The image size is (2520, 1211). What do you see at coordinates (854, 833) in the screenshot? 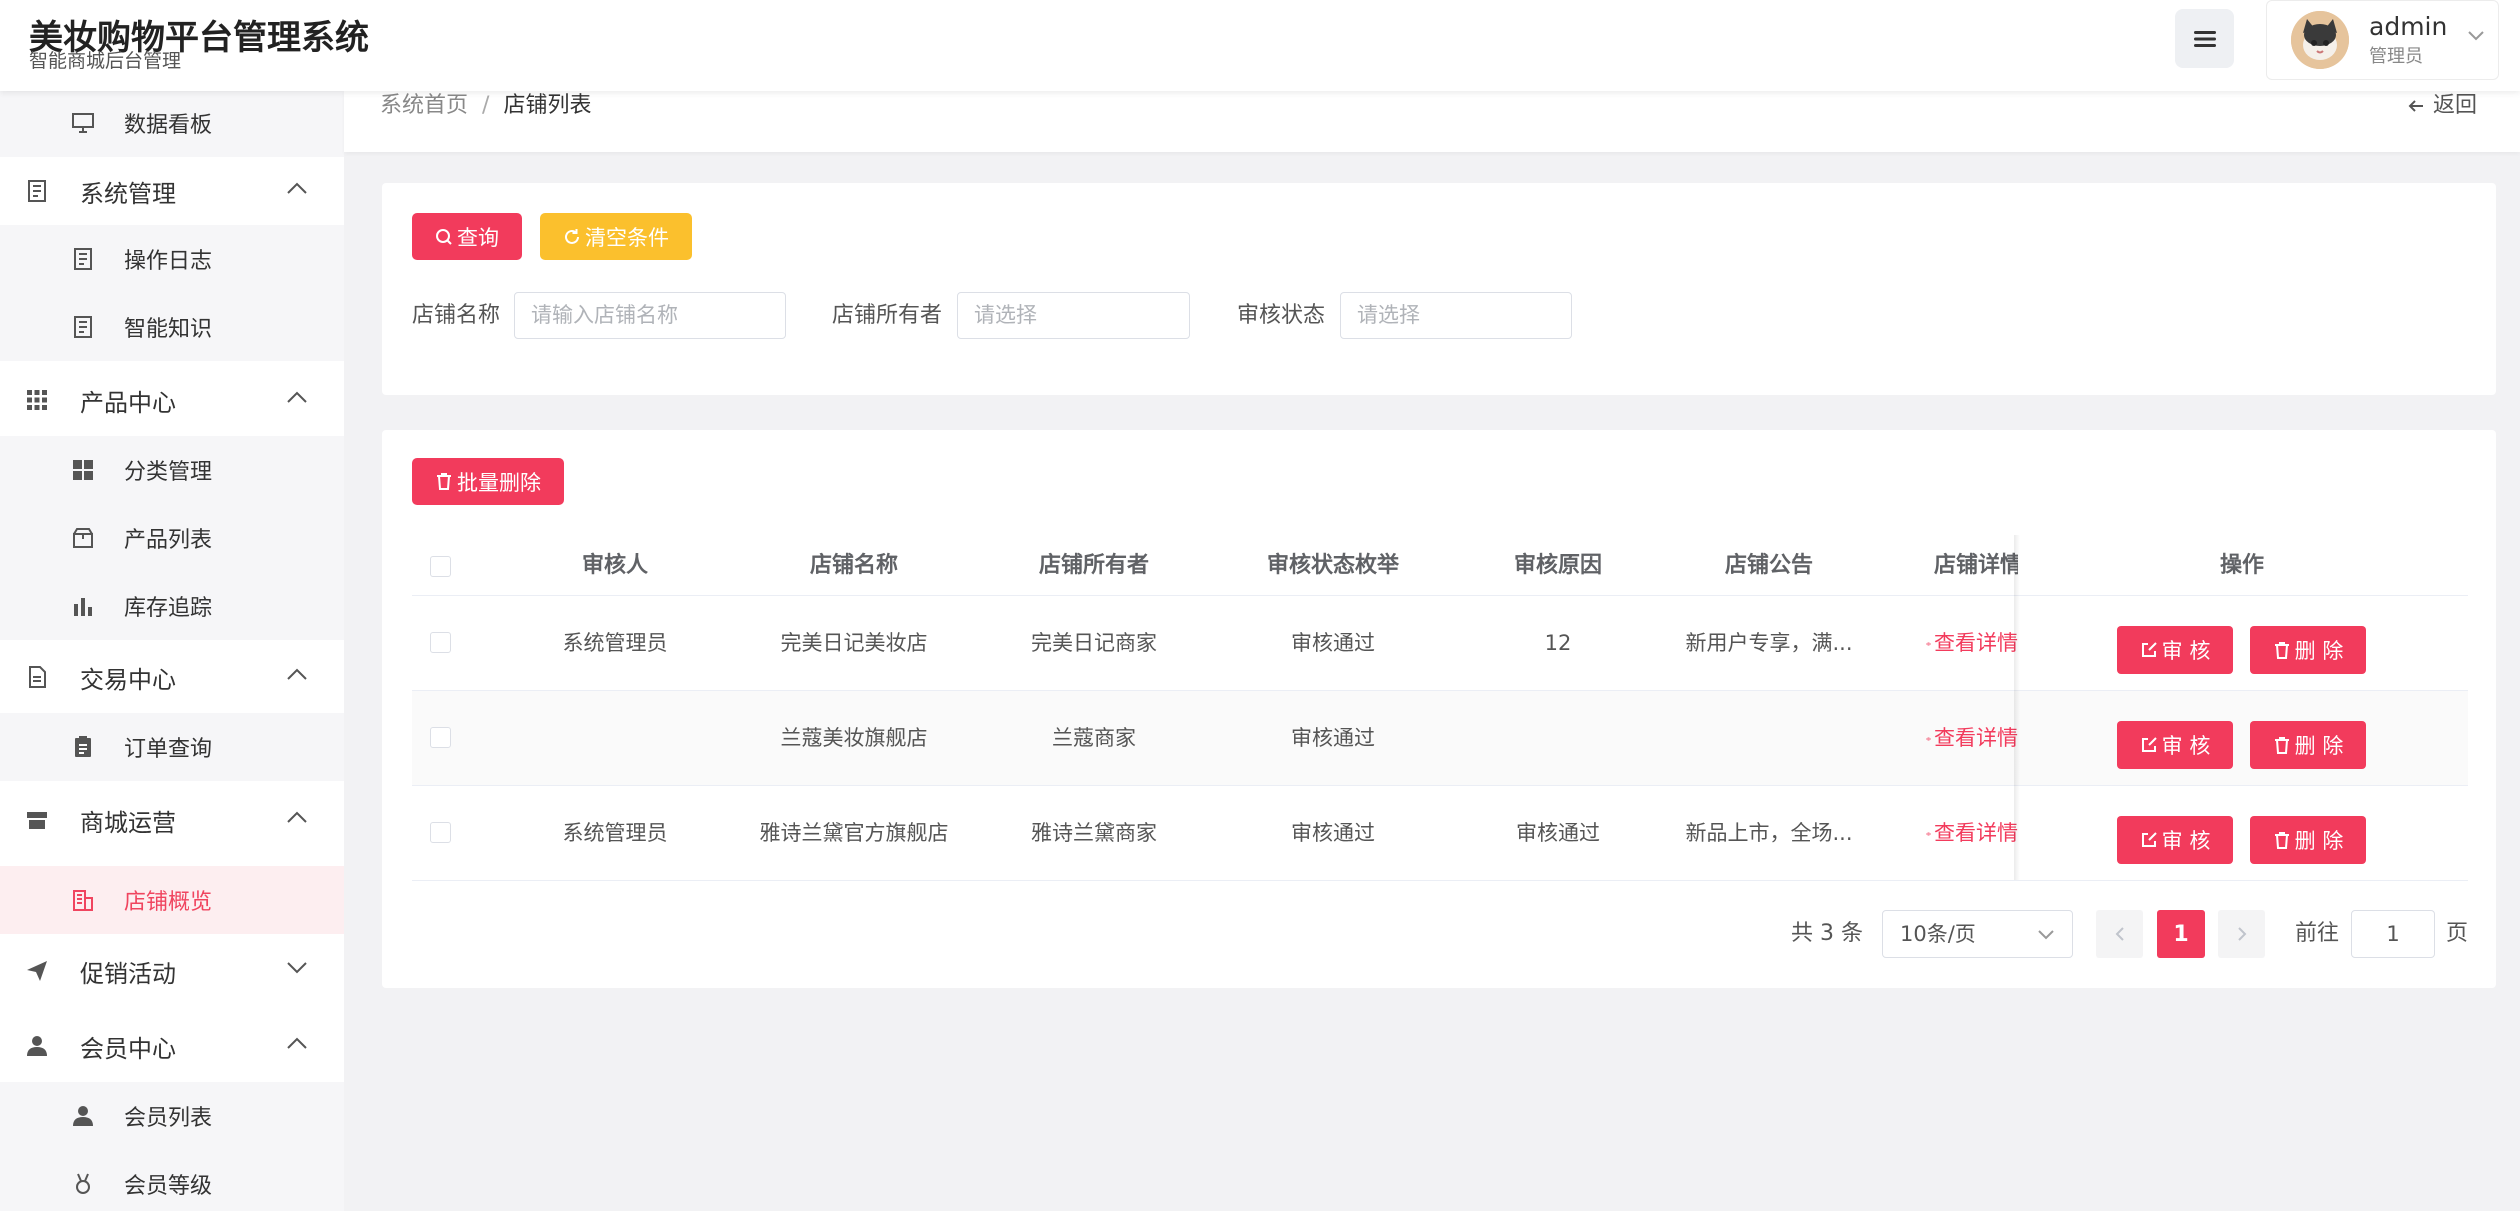
I see `cell-shop-name: 雅诗兰黛官方旗舰店` at bounding box center [854, 833].